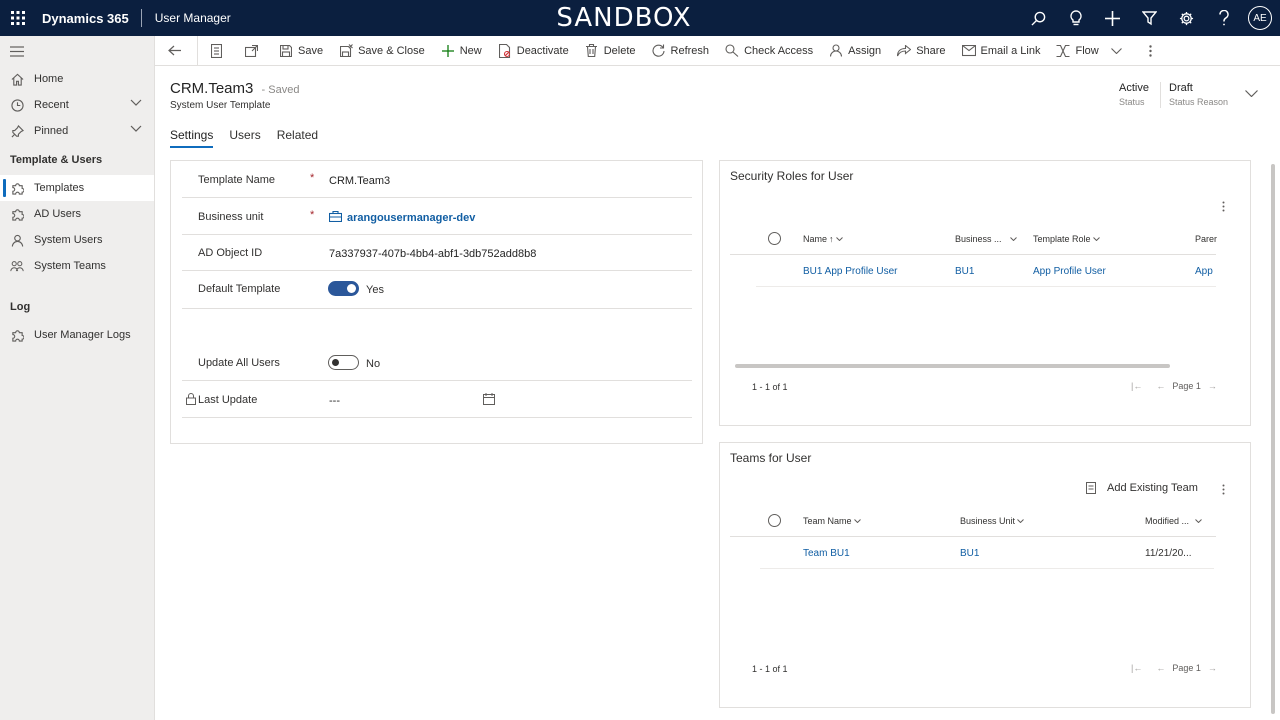 The width and height of the screenshot is (1280, 720). I want to click on flow-button: Flow, so click(1088, 51).